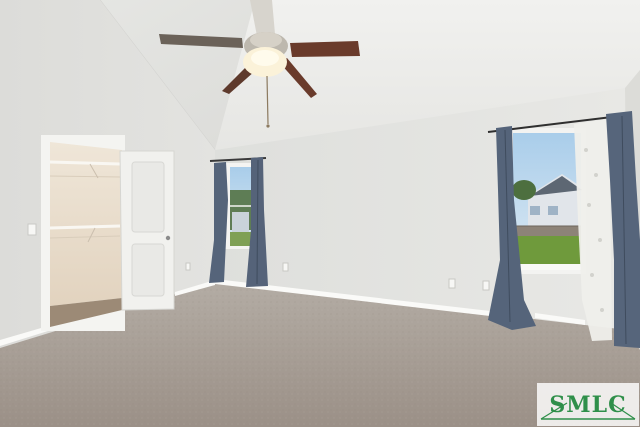 The width and height of the screenshot is (640, 427). I want to click on watermark-text: SMLC, so click(587, 405).